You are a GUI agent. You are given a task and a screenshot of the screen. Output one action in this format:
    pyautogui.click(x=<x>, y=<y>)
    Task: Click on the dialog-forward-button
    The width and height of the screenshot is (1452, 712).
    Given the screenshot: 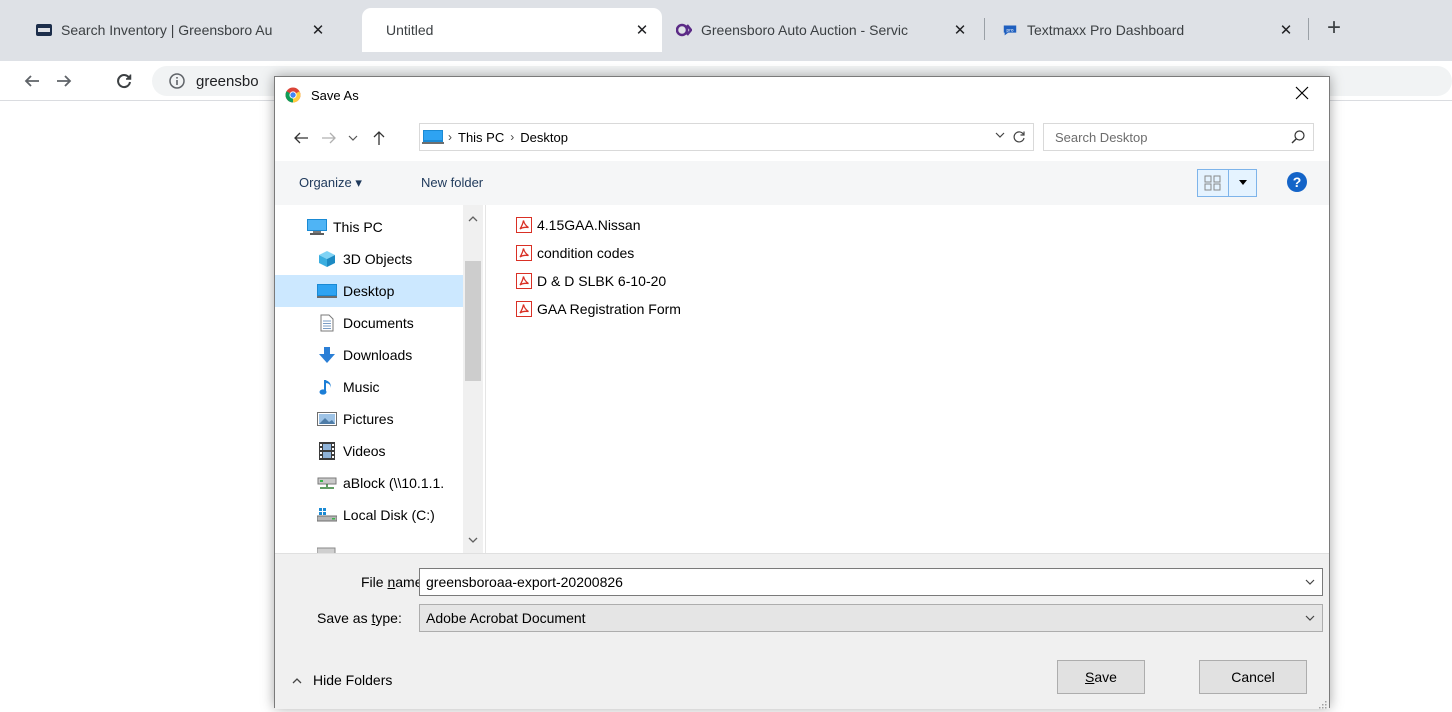 What is the action you would take?
    pyautogui.click(x=329, y=138)
    